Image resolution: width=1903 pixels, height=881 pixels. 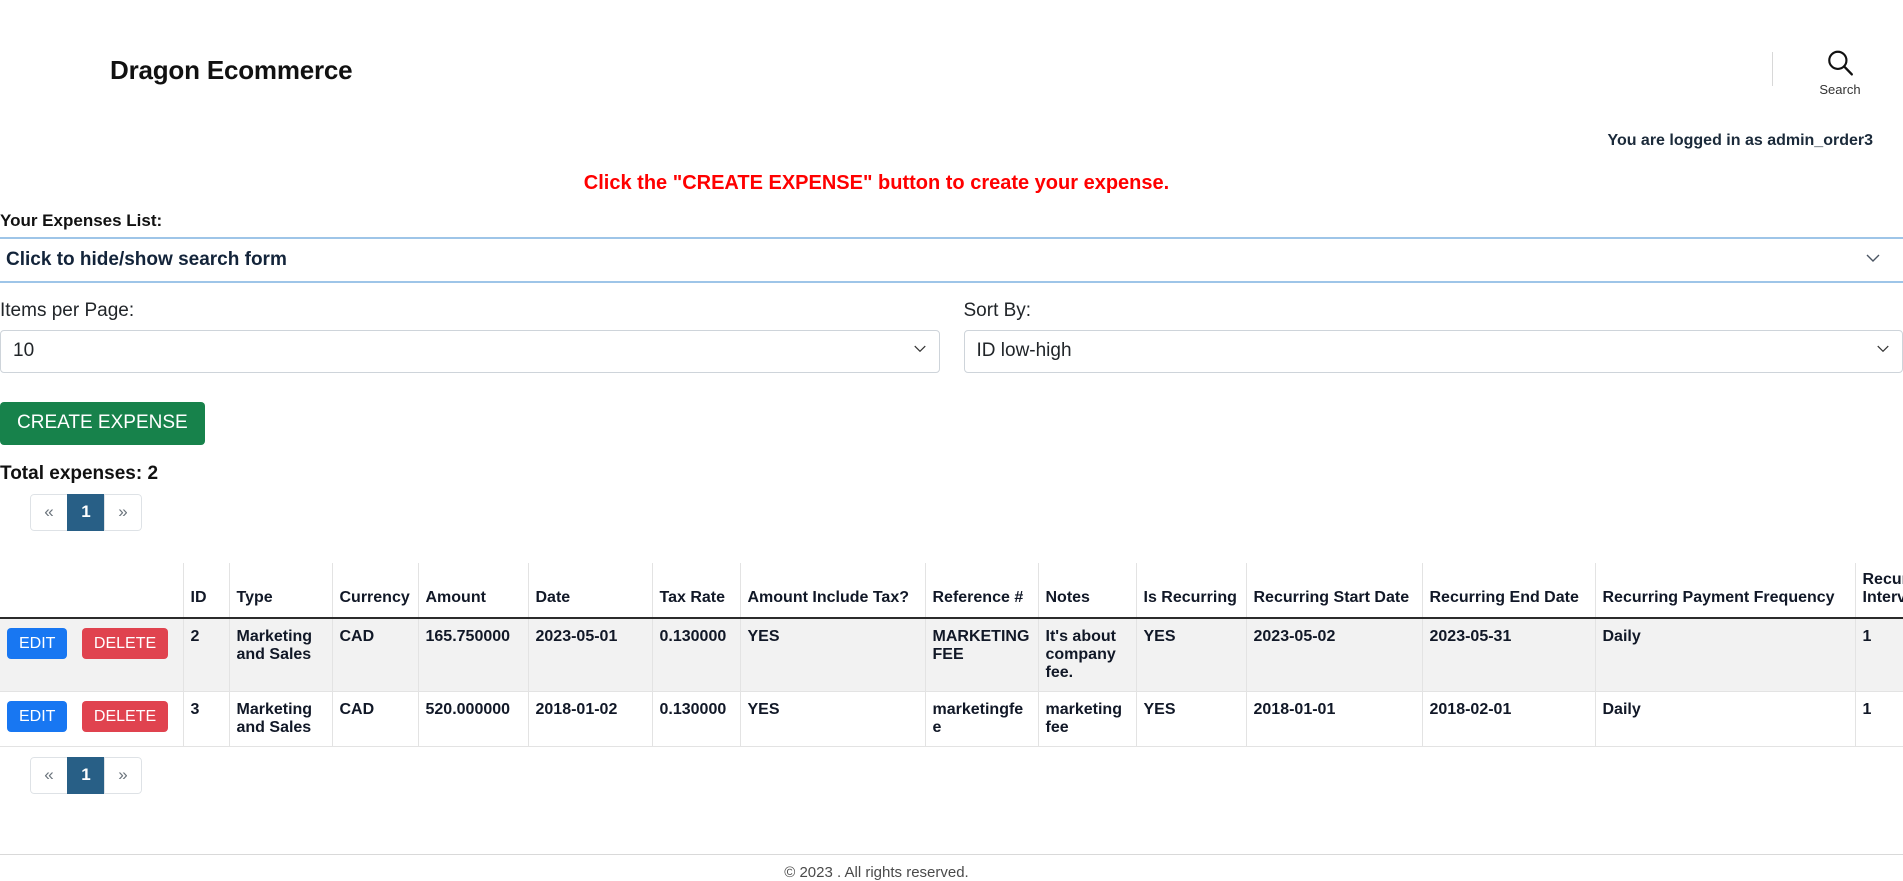 What do you see at coordinates (102, 423) in the screenshot?
I see `create-expense-button: CREATE EXPENSE` at bounding box center [102, 423].